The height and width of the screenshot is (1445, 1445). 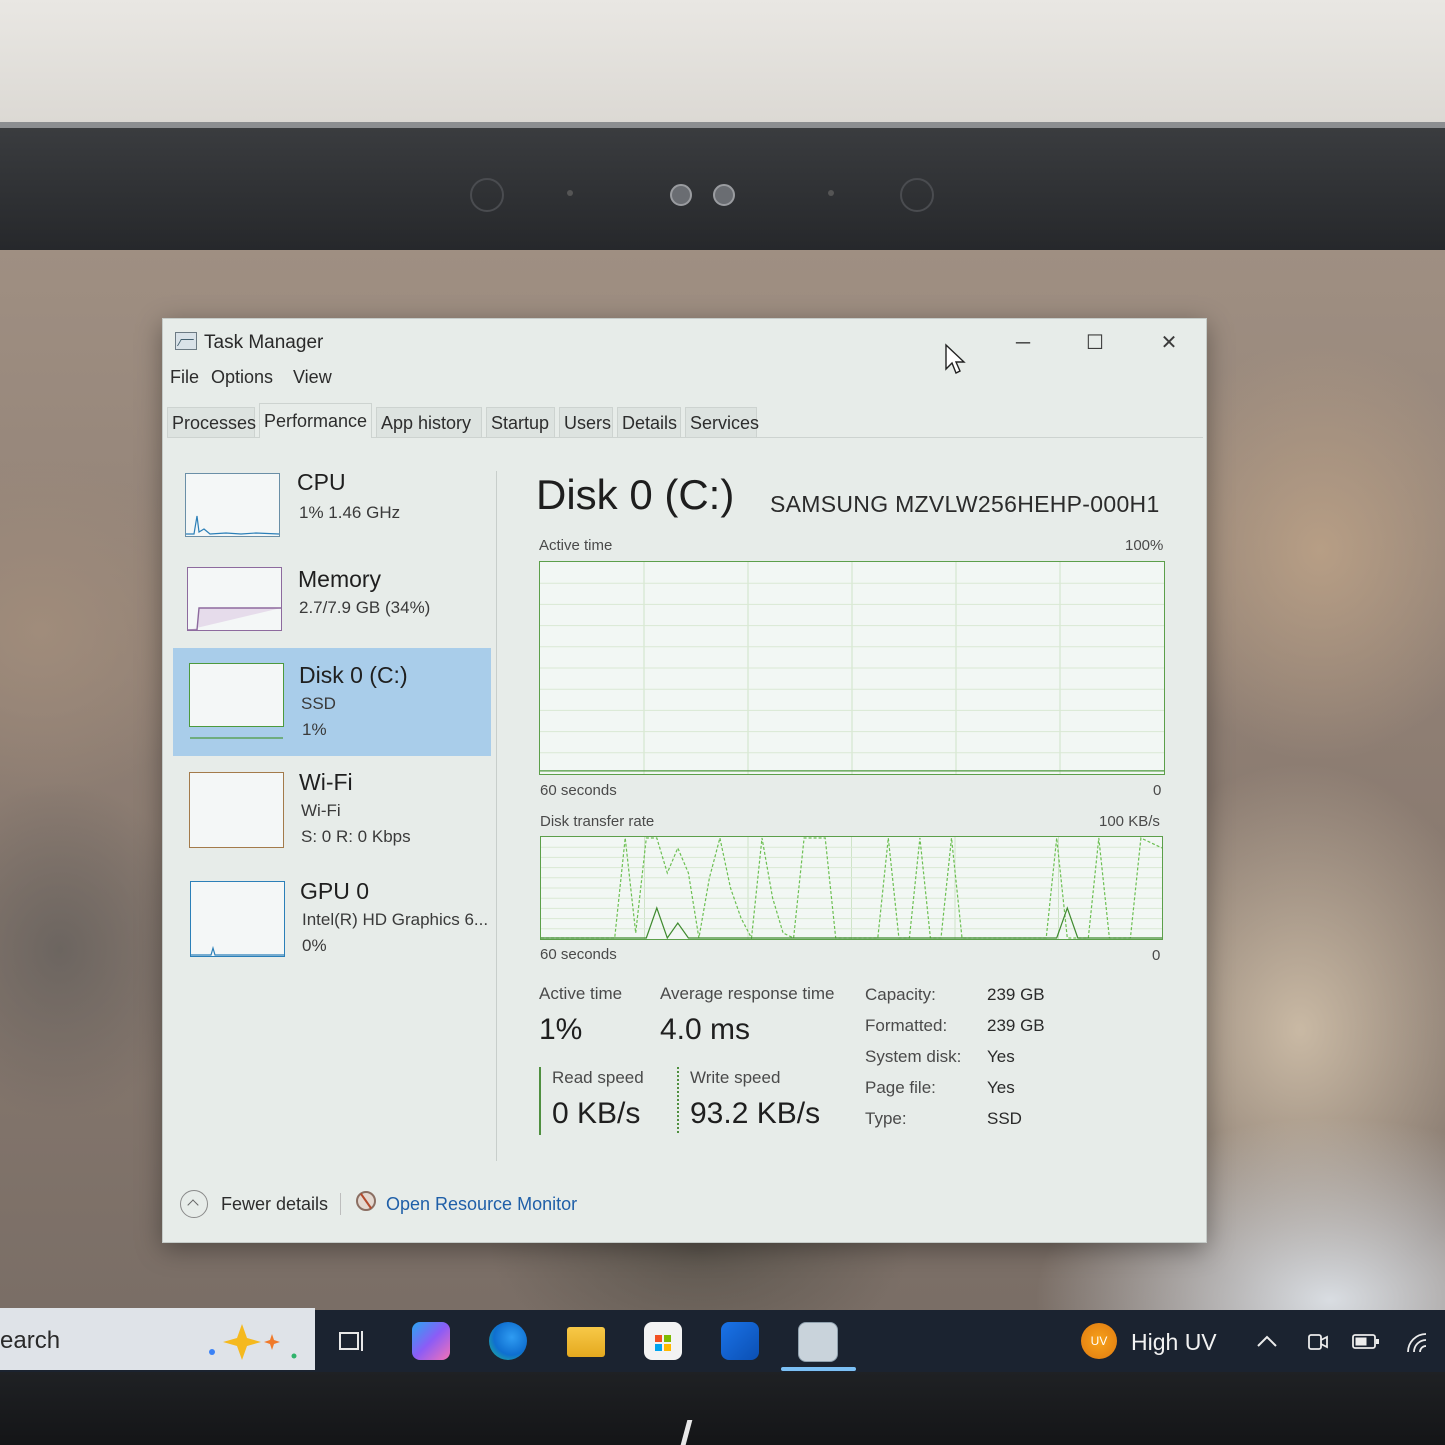 I want to click on type-label: Type:, so click(x=886, y=1118).